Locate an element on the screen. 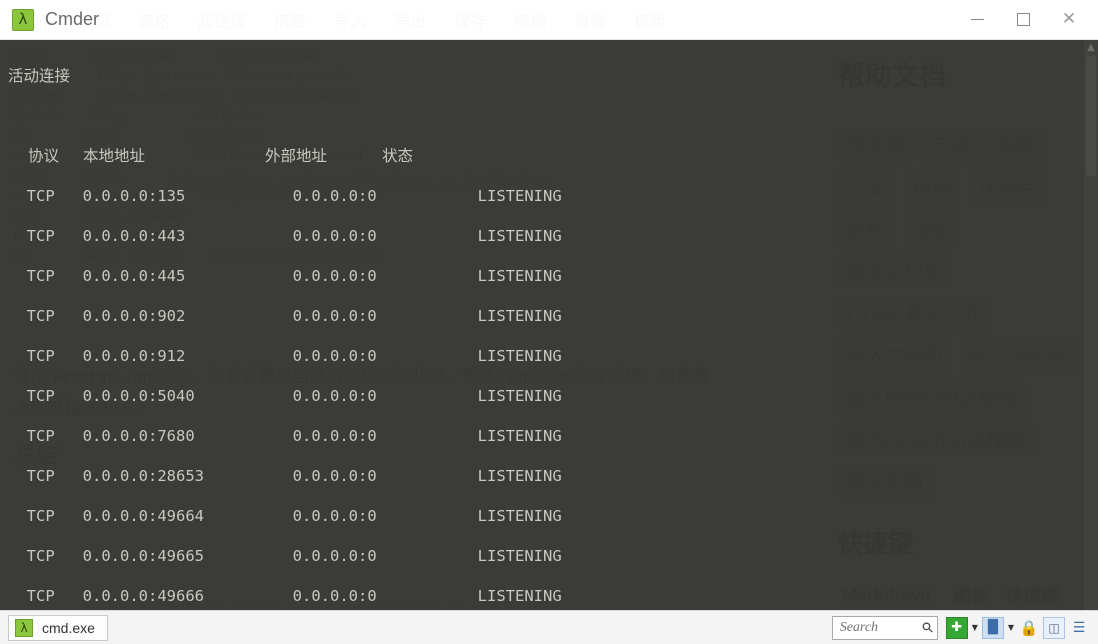 This screenshot has height=644, width=1098. lock-icon: 🔒 is located at coordinates (1029, 628).